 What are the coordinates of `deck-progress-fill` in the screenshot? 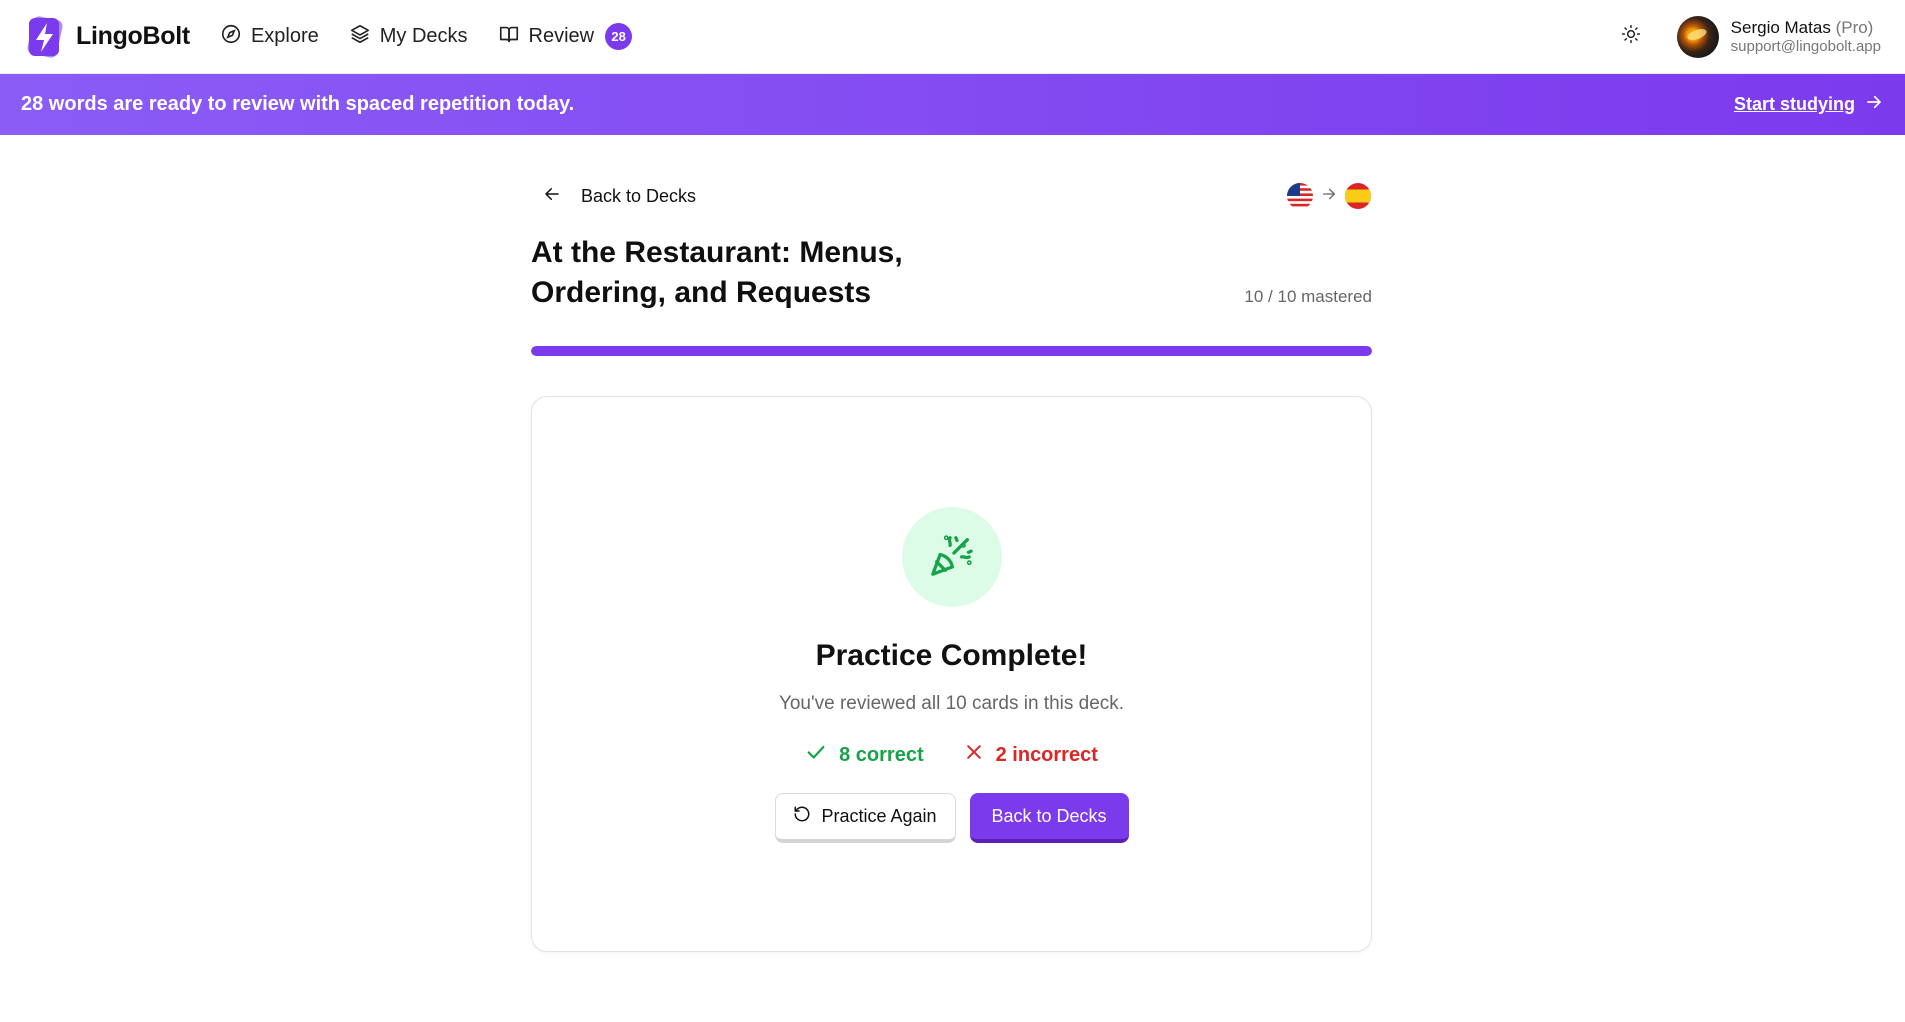 It's located at (951, 351).